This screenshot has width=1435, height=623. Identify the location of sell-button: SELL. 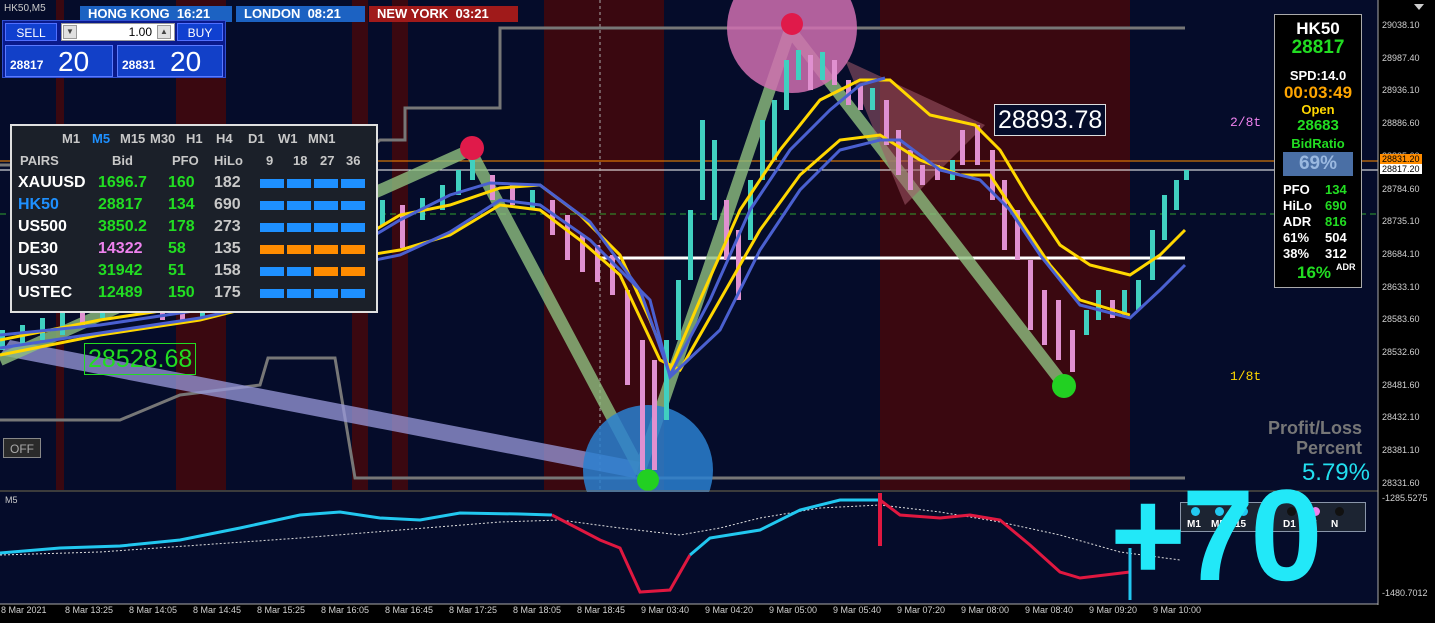
(31, 32).